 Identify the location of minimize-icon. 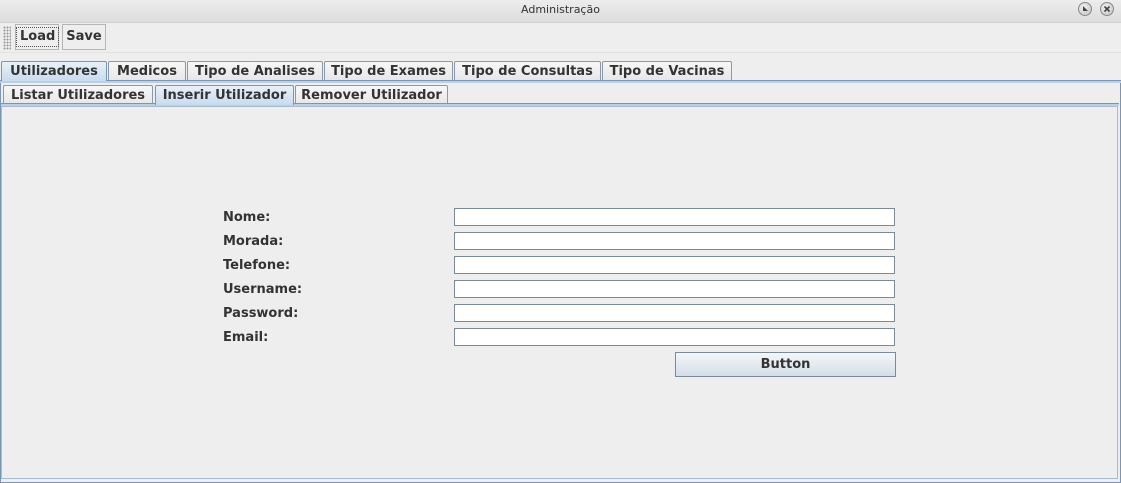
(1085, 9).